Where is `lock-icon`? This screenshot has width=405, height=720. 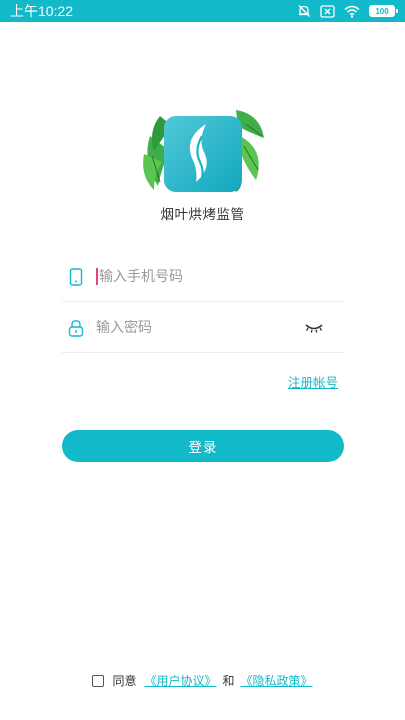 lock-icon is located at coordinates (76, 328).